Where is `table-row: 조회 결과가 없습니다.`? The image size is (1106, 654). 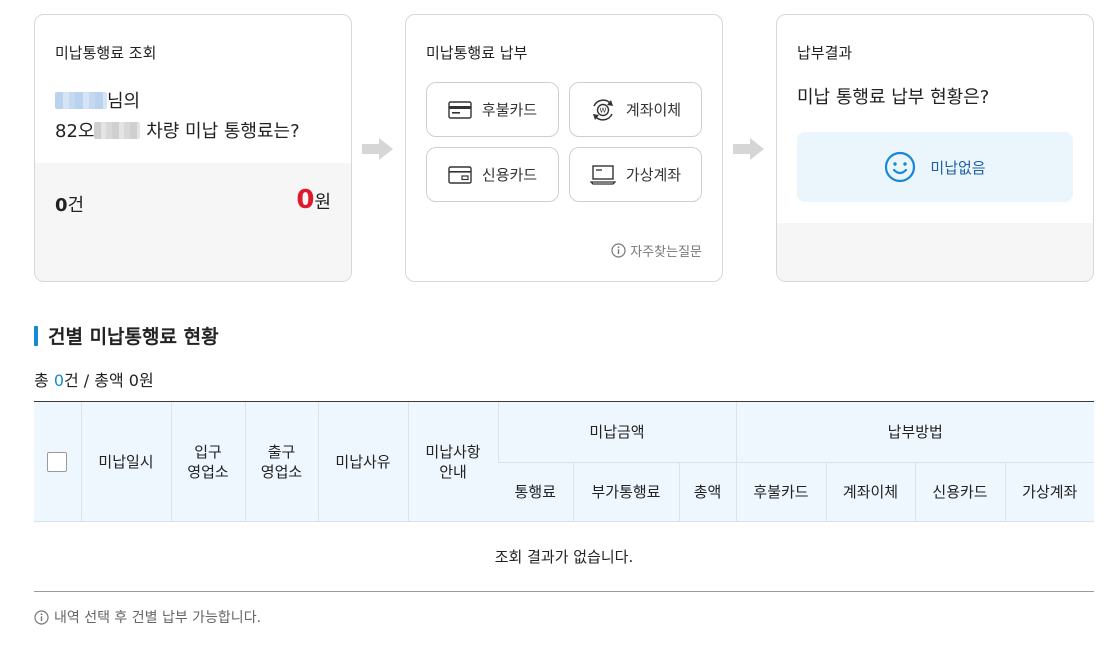 table-row: 조회 결과가 없습니다. is located at coordinates (564, 556).